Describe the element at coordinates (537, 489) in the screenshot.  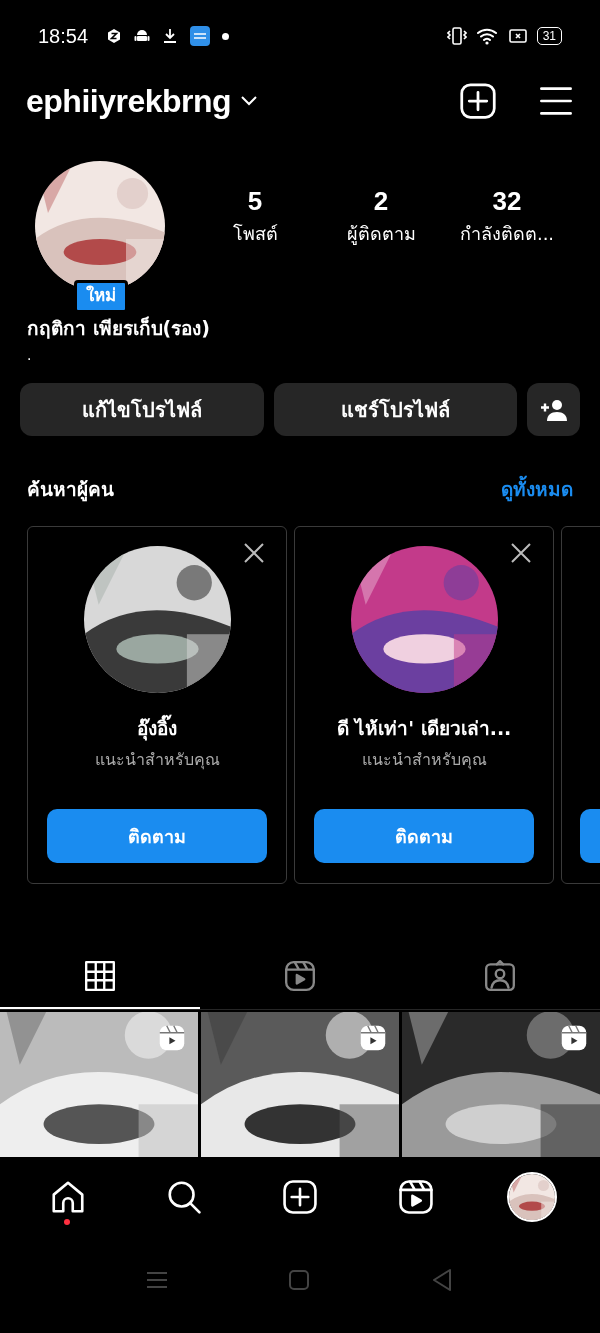
I see `see-all-link: ดูทั้งหมด` at that location.